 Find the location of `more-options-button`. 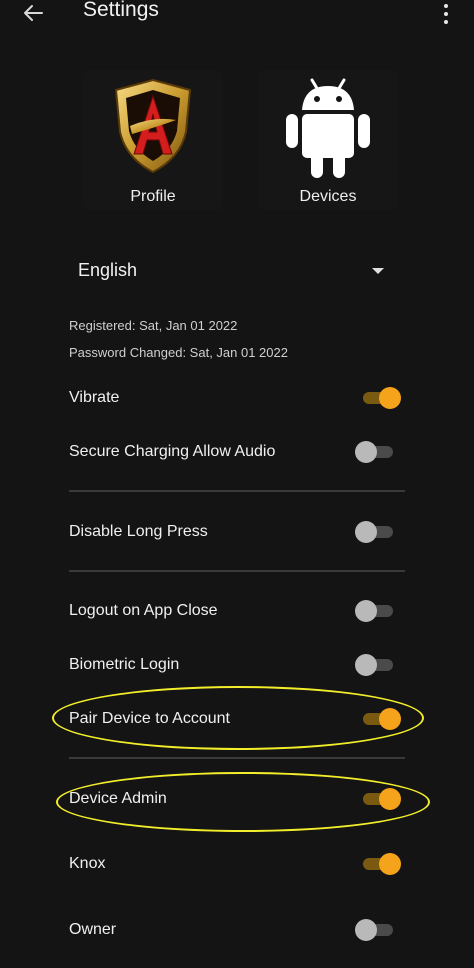

more-options-button is located at coordinates (446, 14).